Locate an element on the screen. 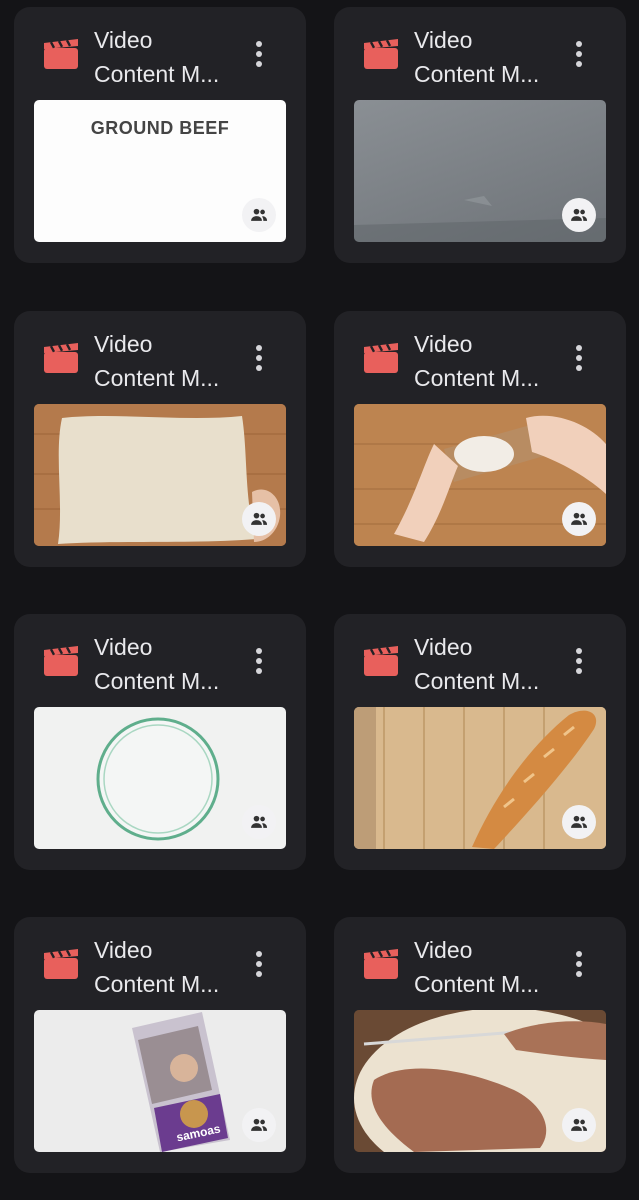 The image size is (639, 1200). thumbnail-caption: GROUND BEEF is located at coordinates (160, 128).